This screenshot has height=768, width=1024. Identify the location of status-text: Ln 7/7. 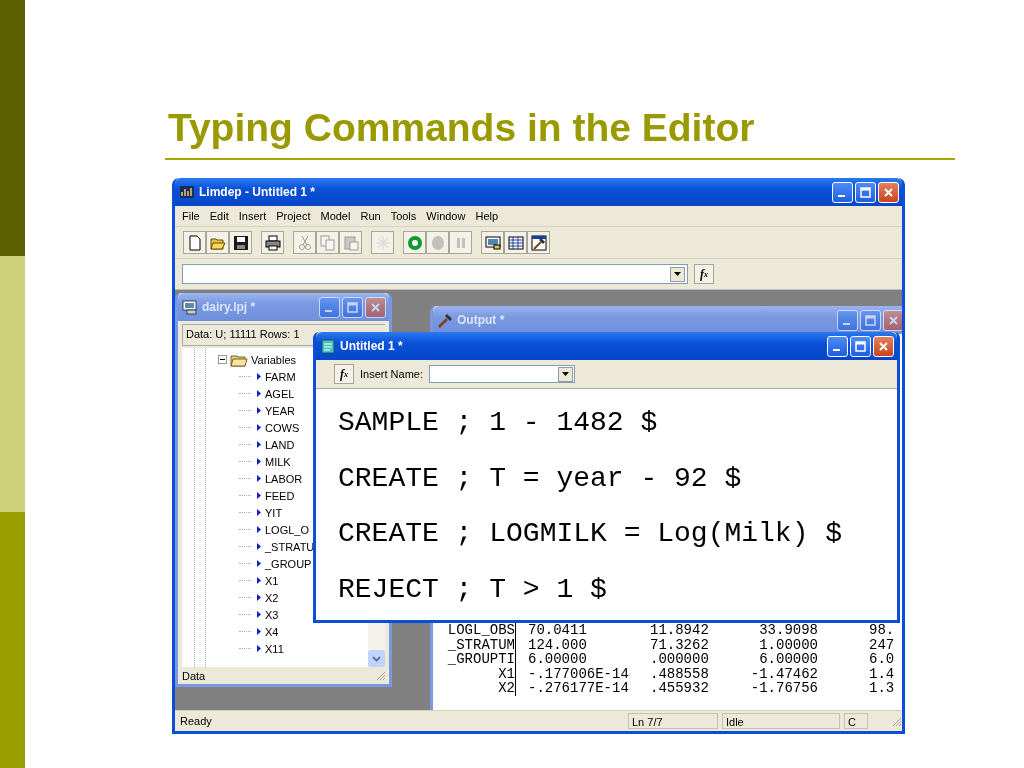
(673, 721).